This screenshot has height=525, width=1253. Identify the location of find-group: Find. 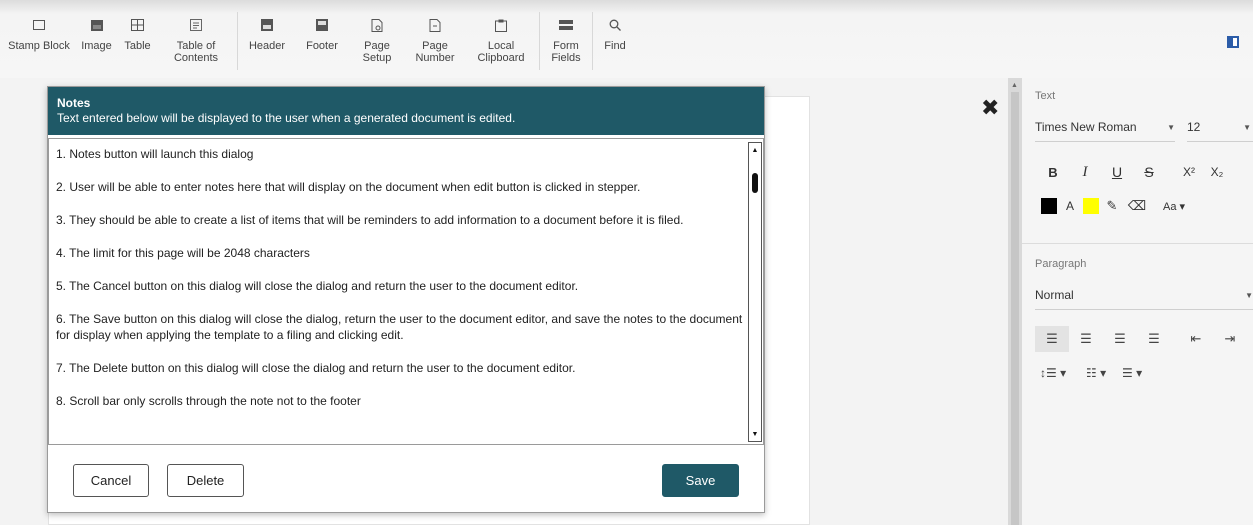
(615, 33).